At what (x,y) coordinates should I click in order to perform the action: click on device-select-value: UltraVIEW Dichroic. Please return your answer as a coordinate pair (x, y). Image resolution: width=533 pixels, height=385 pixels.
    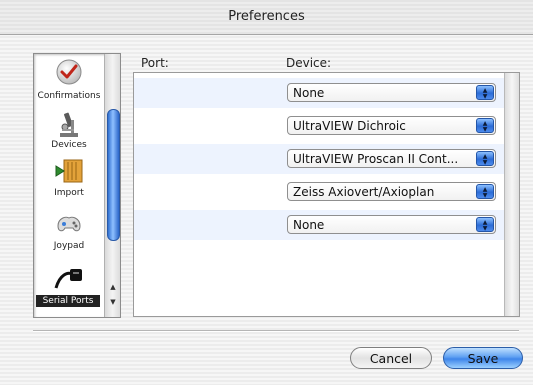
    Looking at the image, I should click on (349, 126).